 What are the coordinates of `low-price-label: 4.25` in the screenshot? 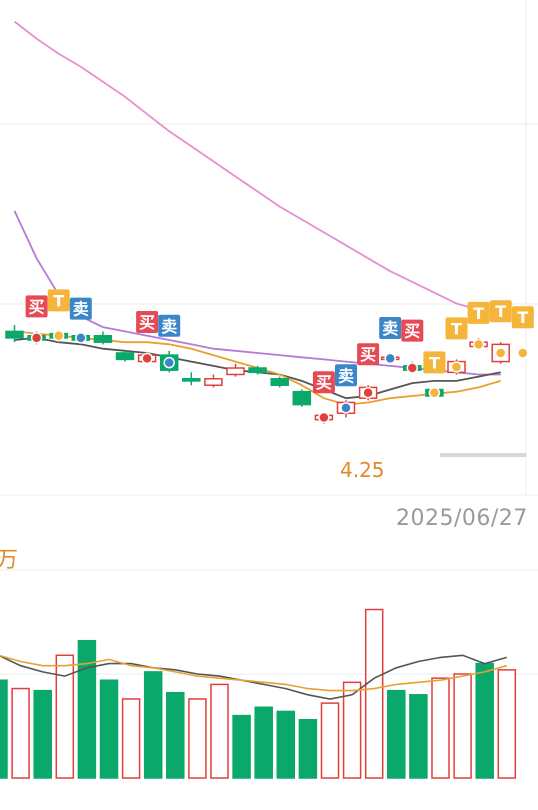 It's located at (362, 470).